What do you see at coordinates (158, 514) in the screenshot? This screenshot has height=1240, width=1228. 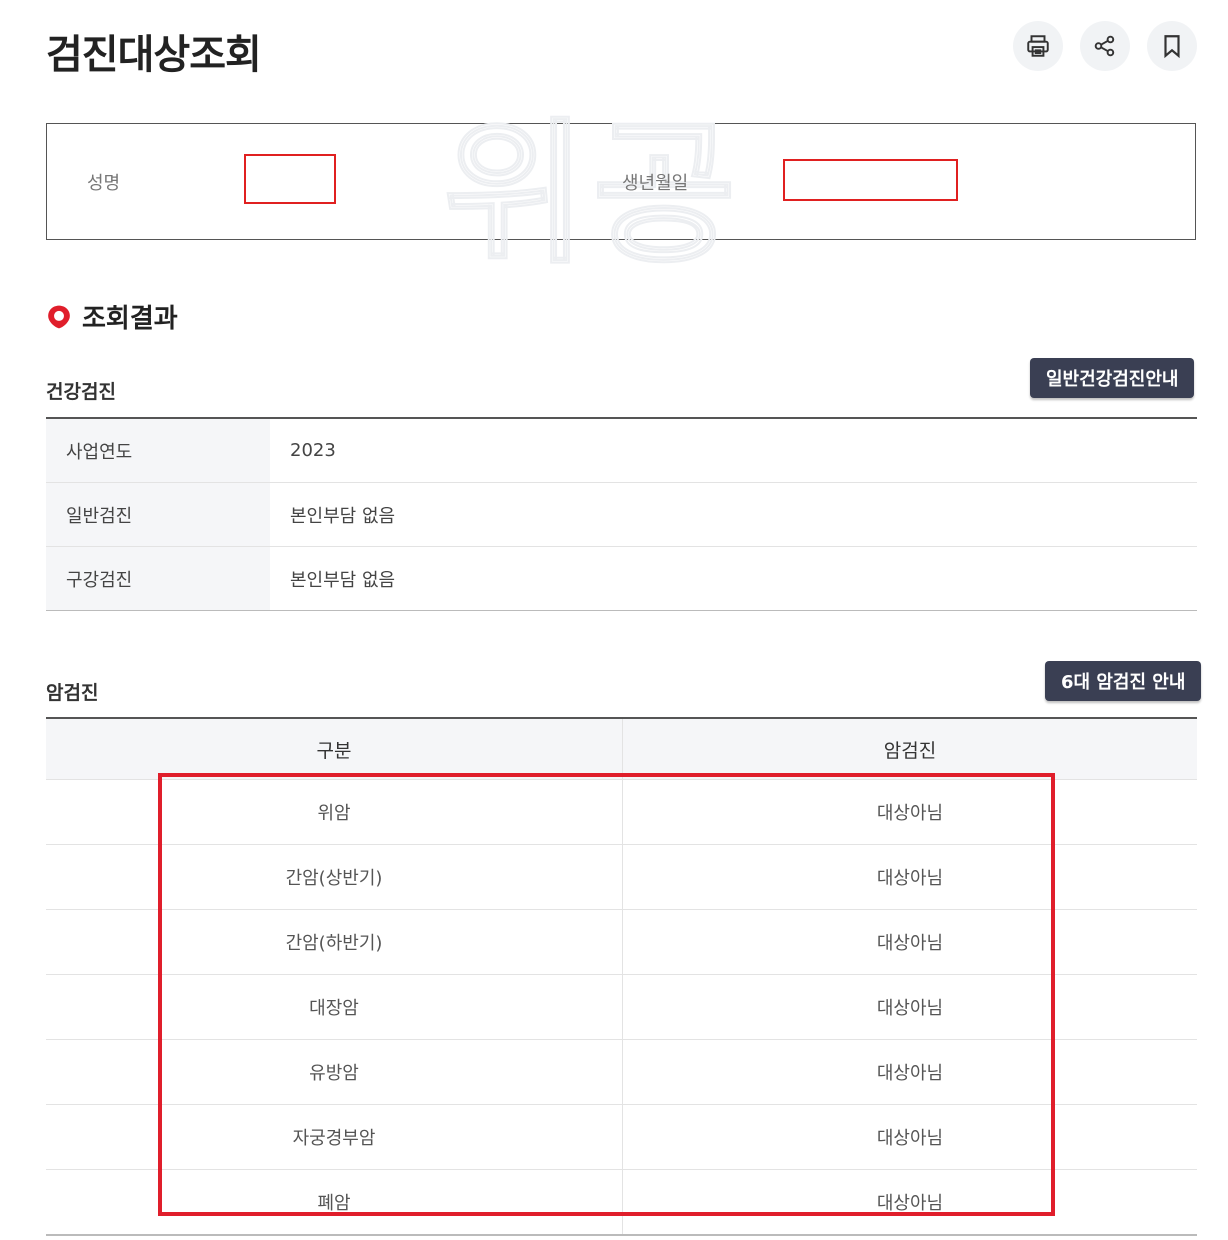 I see `row-label: 일반검진` at bounding box center [158, 514].